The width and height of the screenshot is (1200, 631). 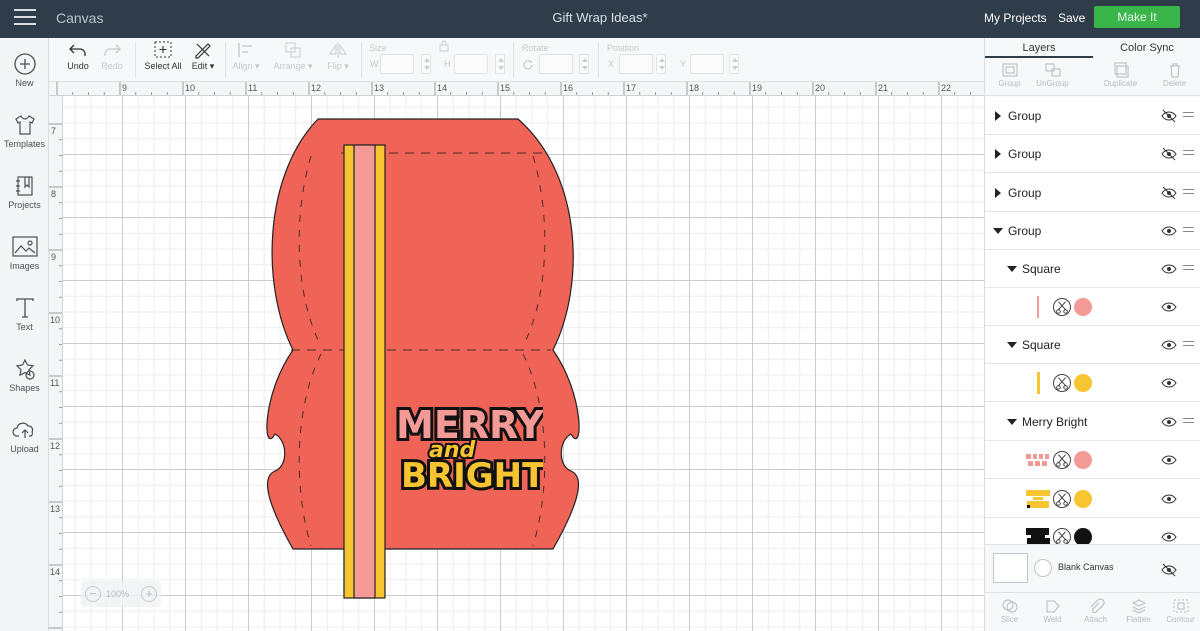 I want to click on layer-row-text-black, so click(x=1092, y=531).